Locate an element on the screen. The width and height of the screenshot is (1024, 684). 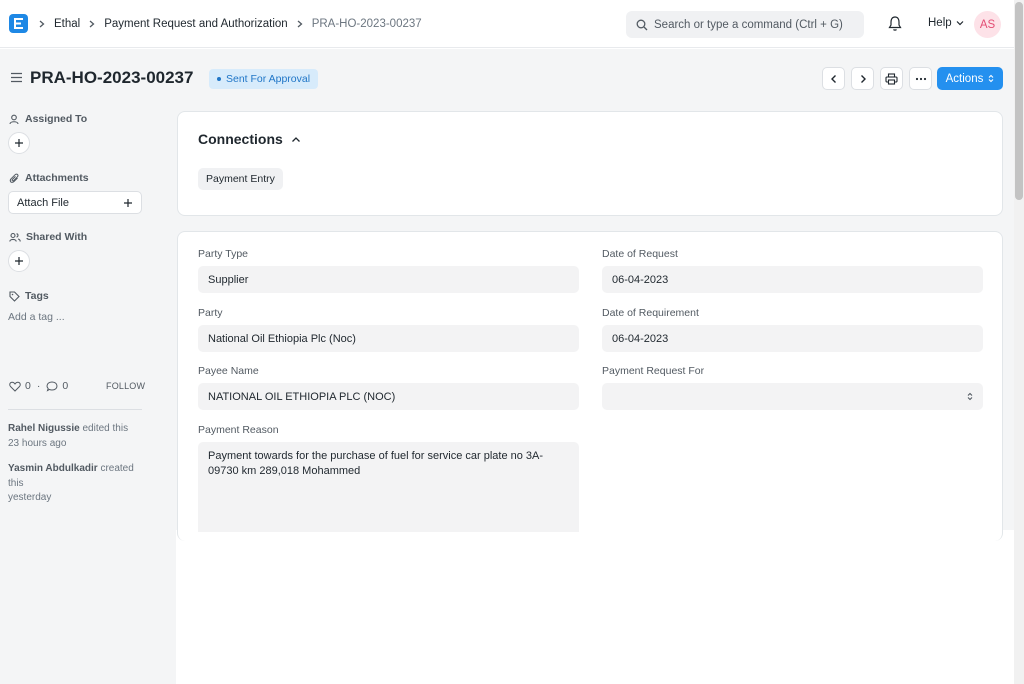
party-field: National Oil Ethiopia Plc (Noc) is located at coordinates (388, 338).